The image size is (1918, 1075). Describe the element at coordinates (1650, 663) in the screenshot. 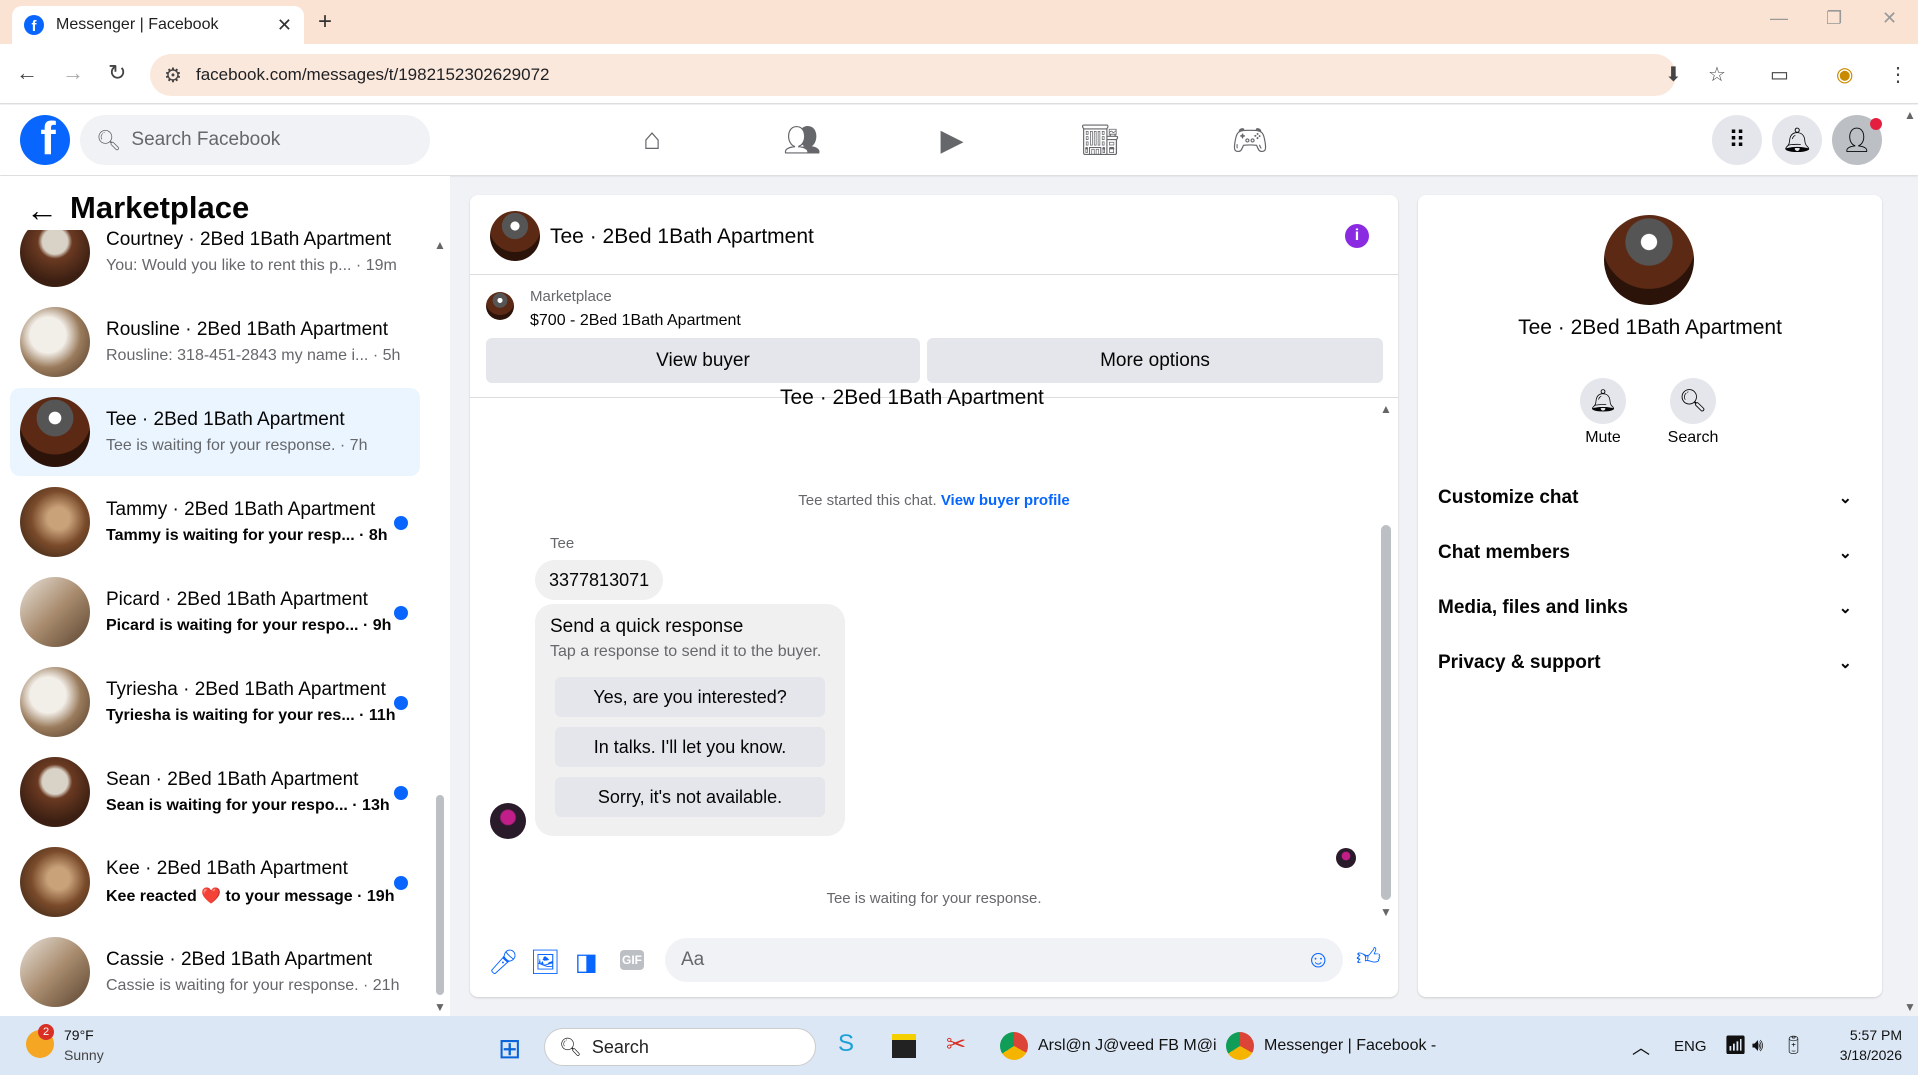

I see `privacy-support-row: Privacy & support ⌄` at that location.